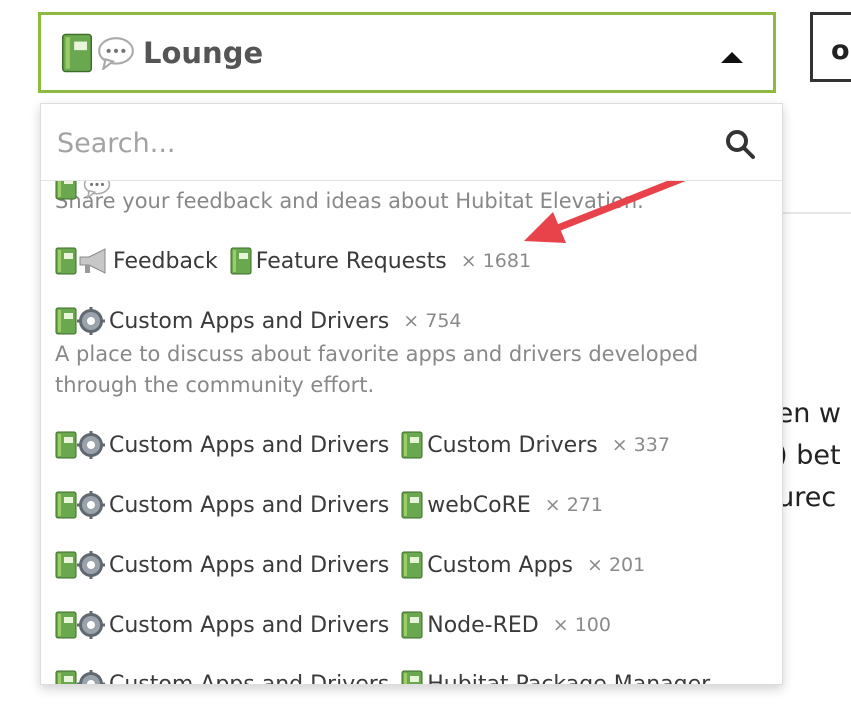 The height and width of the screenshot is (710, 851). Describe the element at coordinates (377, 143) in the screenshot. I see `search-input` at that location.